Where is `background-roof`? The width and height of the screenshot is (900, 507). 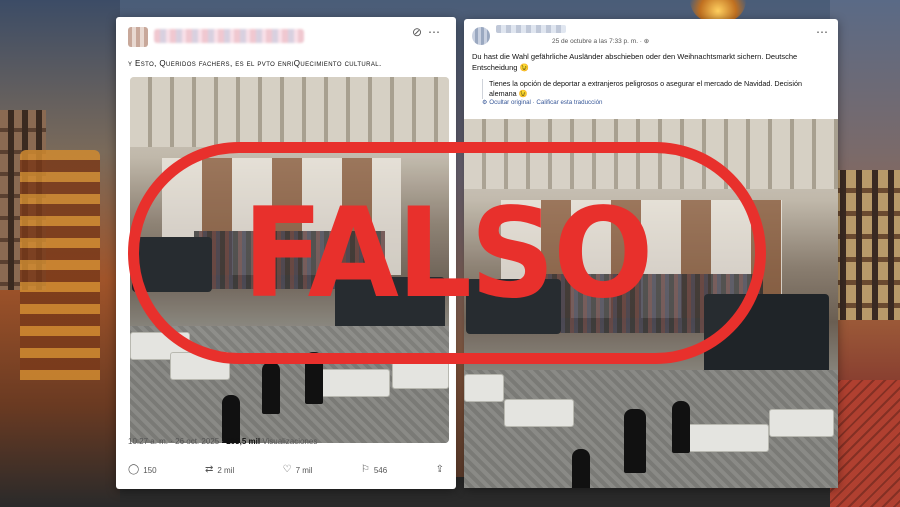 background-roof is located at coordinates (865, 443).